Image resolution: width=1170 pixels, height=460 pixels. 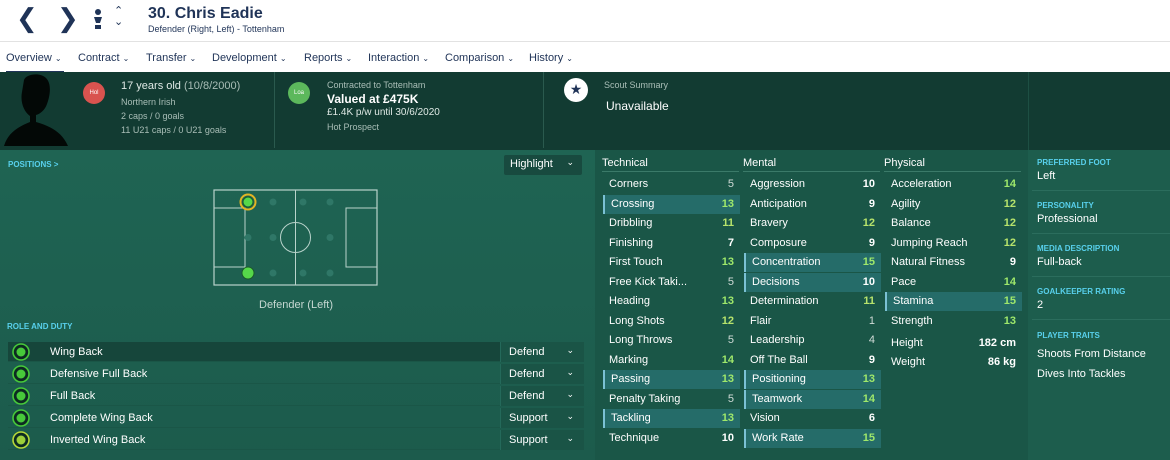 I want to click on attribute-row: Teamwork 14, so click(x=812, y=399).